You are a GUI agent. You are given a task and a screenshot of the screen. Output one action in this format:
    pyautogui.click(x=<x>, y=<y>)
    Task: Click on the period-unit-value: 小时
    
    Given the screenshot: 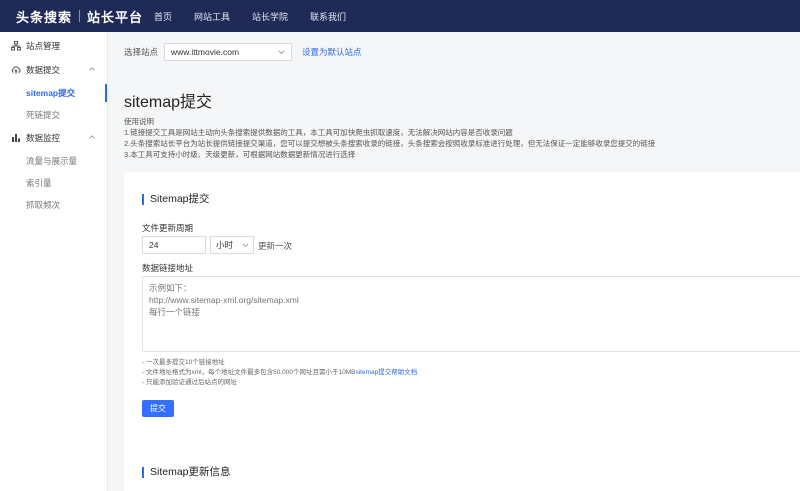 What is the action you would take?
    pyautogui.click(x=225, y=245)
    